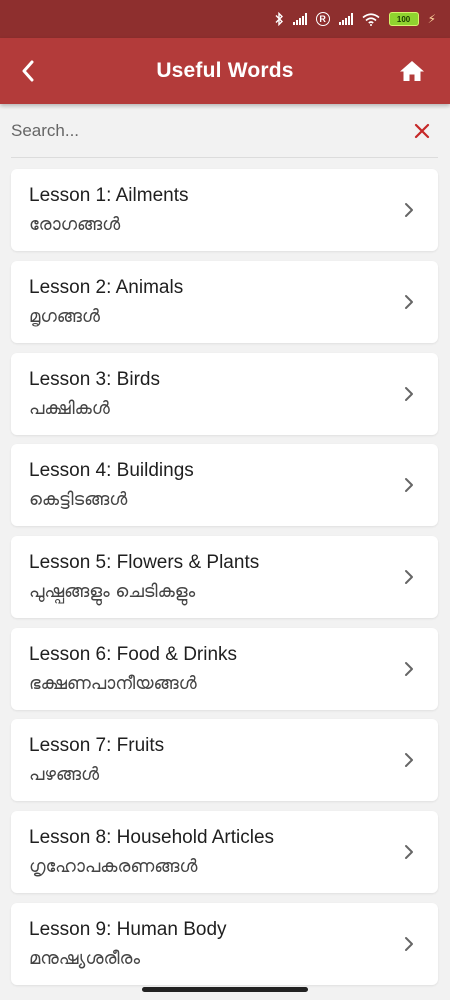  What do you see at coordinates (111, 470) in the screenshot?
I see `lesson-title: Lesson 4: Buildings` at bounding box center [111, 470].